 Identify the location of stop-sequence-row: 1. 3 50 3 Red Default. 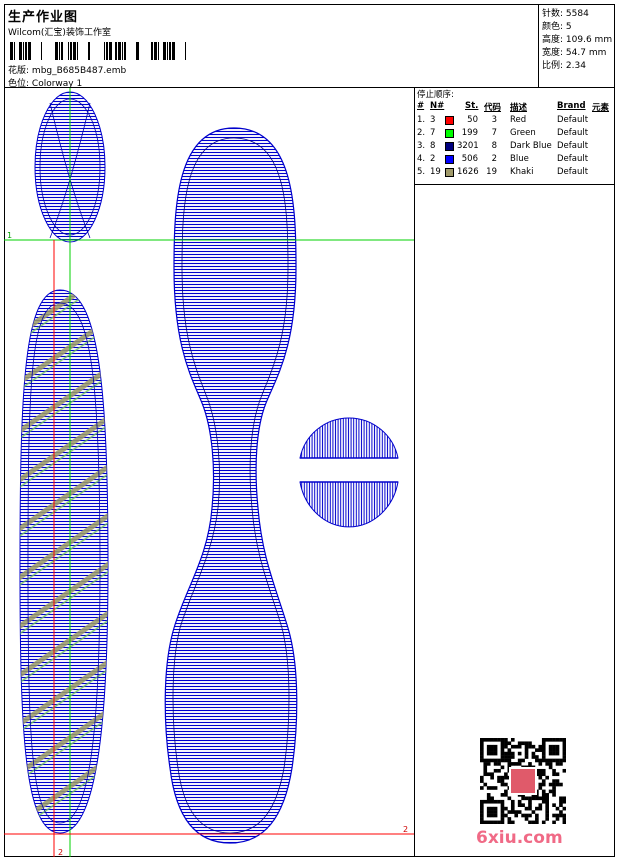
(515, 120).